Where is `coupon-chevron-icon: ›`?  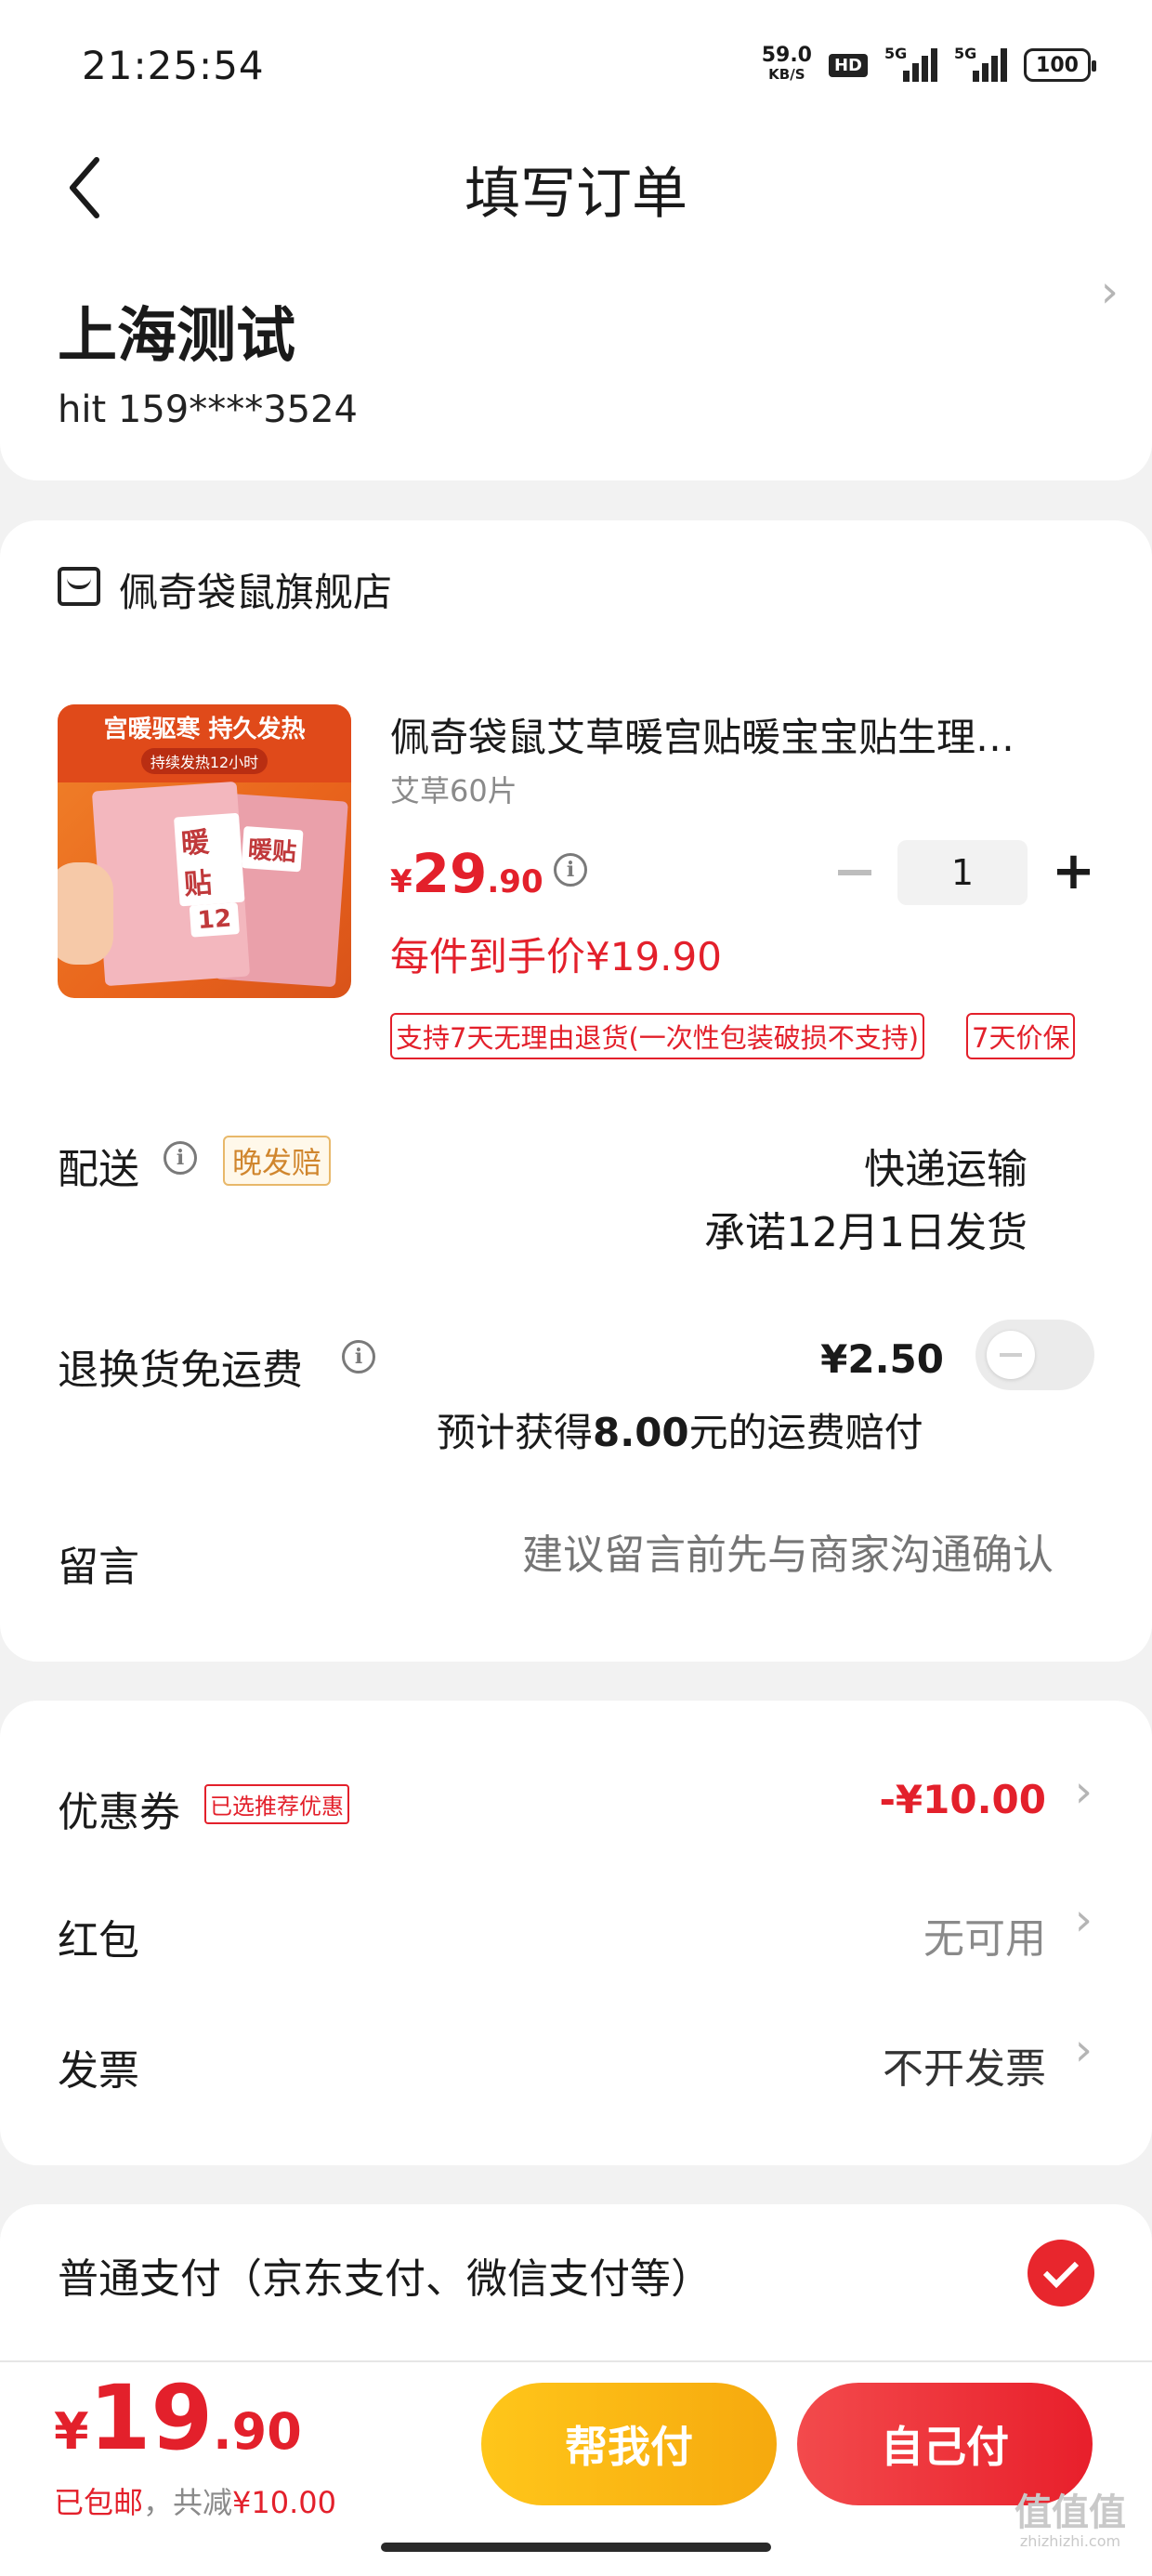 coupon-chevron-icon: › is located at coordinates (1084, 1792).